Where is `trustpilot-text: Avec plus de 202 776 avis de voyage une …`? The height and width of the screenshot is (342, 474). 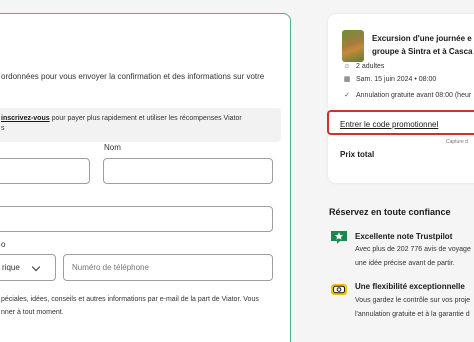
trustpilot-text: Avec plus de 202 776 avis de voyage une … is located at coordinates (413, 257).